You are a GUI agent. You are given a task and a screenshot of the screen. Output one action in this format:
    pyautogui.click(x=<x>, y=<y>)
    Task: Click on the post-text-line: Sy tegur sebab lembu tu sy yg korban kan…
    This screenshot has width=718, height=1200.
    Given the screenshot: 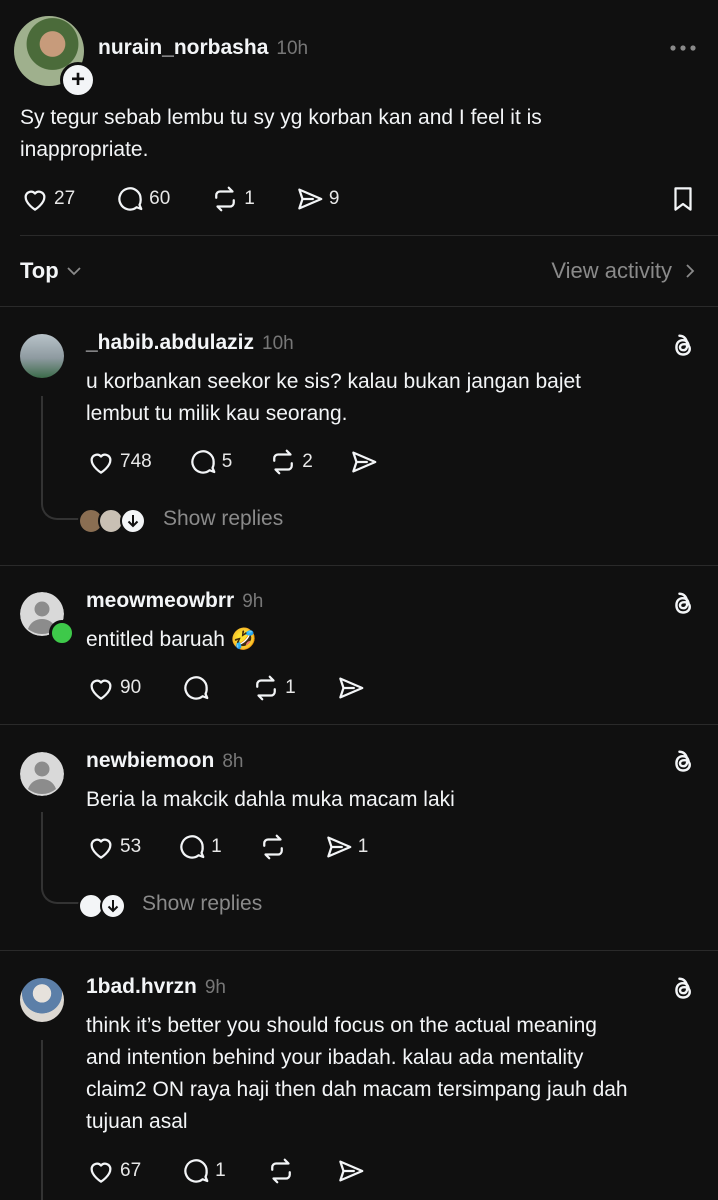 What is the action you would take?
    pyautogui.click(x=281, y=117)
    